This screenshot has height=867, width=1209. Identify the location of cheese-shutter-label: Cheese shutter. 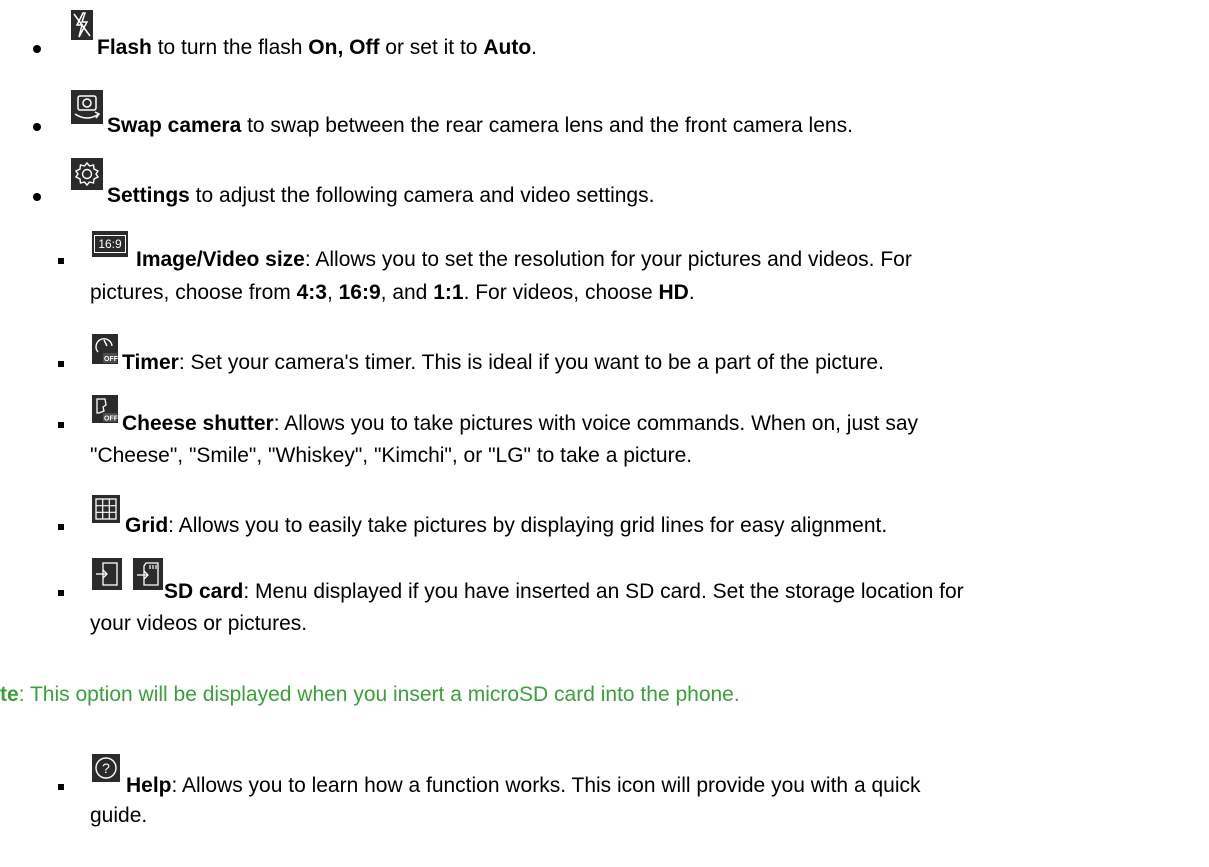
(198, 423).